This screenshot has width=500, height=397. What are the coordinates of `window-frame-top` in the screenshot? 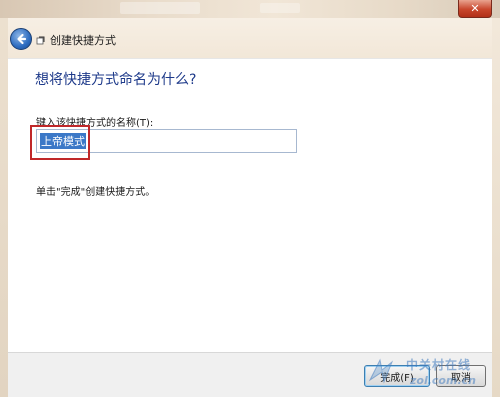 It's located at (250, 9).